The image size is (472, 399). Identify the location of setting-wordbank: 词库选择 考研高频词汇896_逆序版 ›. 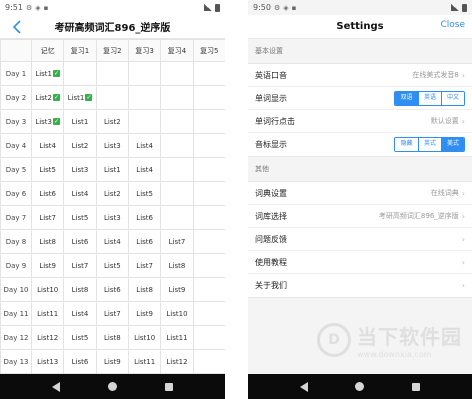
(360, 216).